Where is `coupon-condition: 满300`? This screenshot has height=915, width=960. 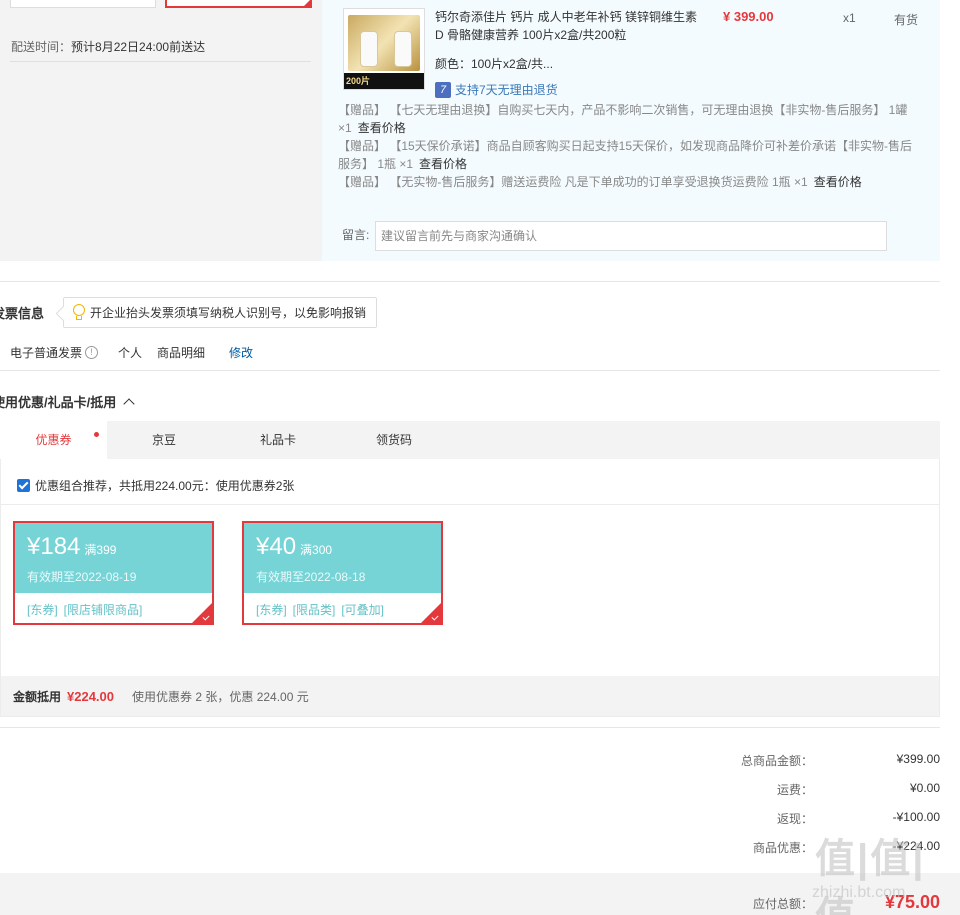 coupon-condition: 满300 is located at coordinates (316, 550).